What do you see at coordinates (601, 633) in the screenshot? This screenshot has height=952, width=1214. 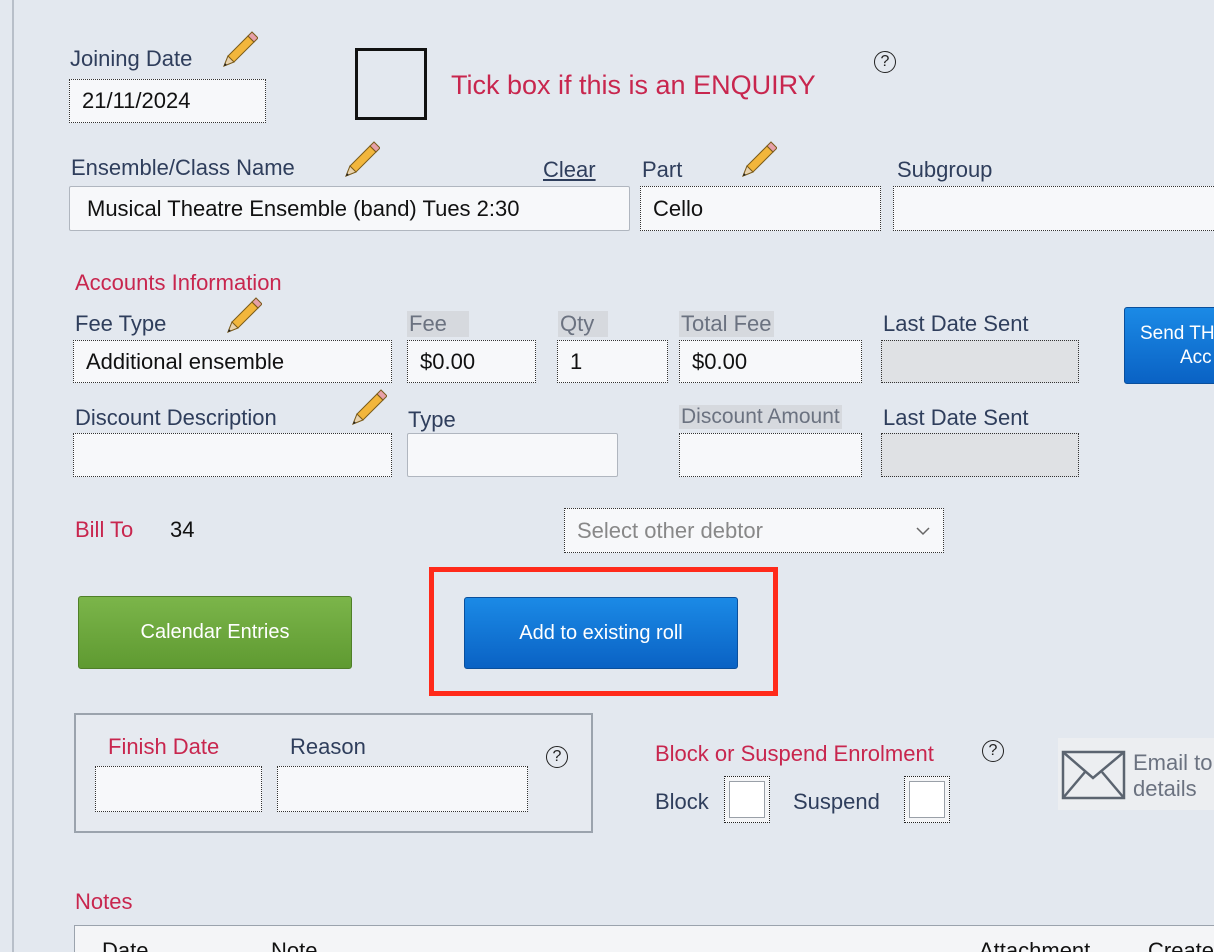 I see `add-to-existing-roll-button: Add to existing roll` at bounding box center [601, 633].